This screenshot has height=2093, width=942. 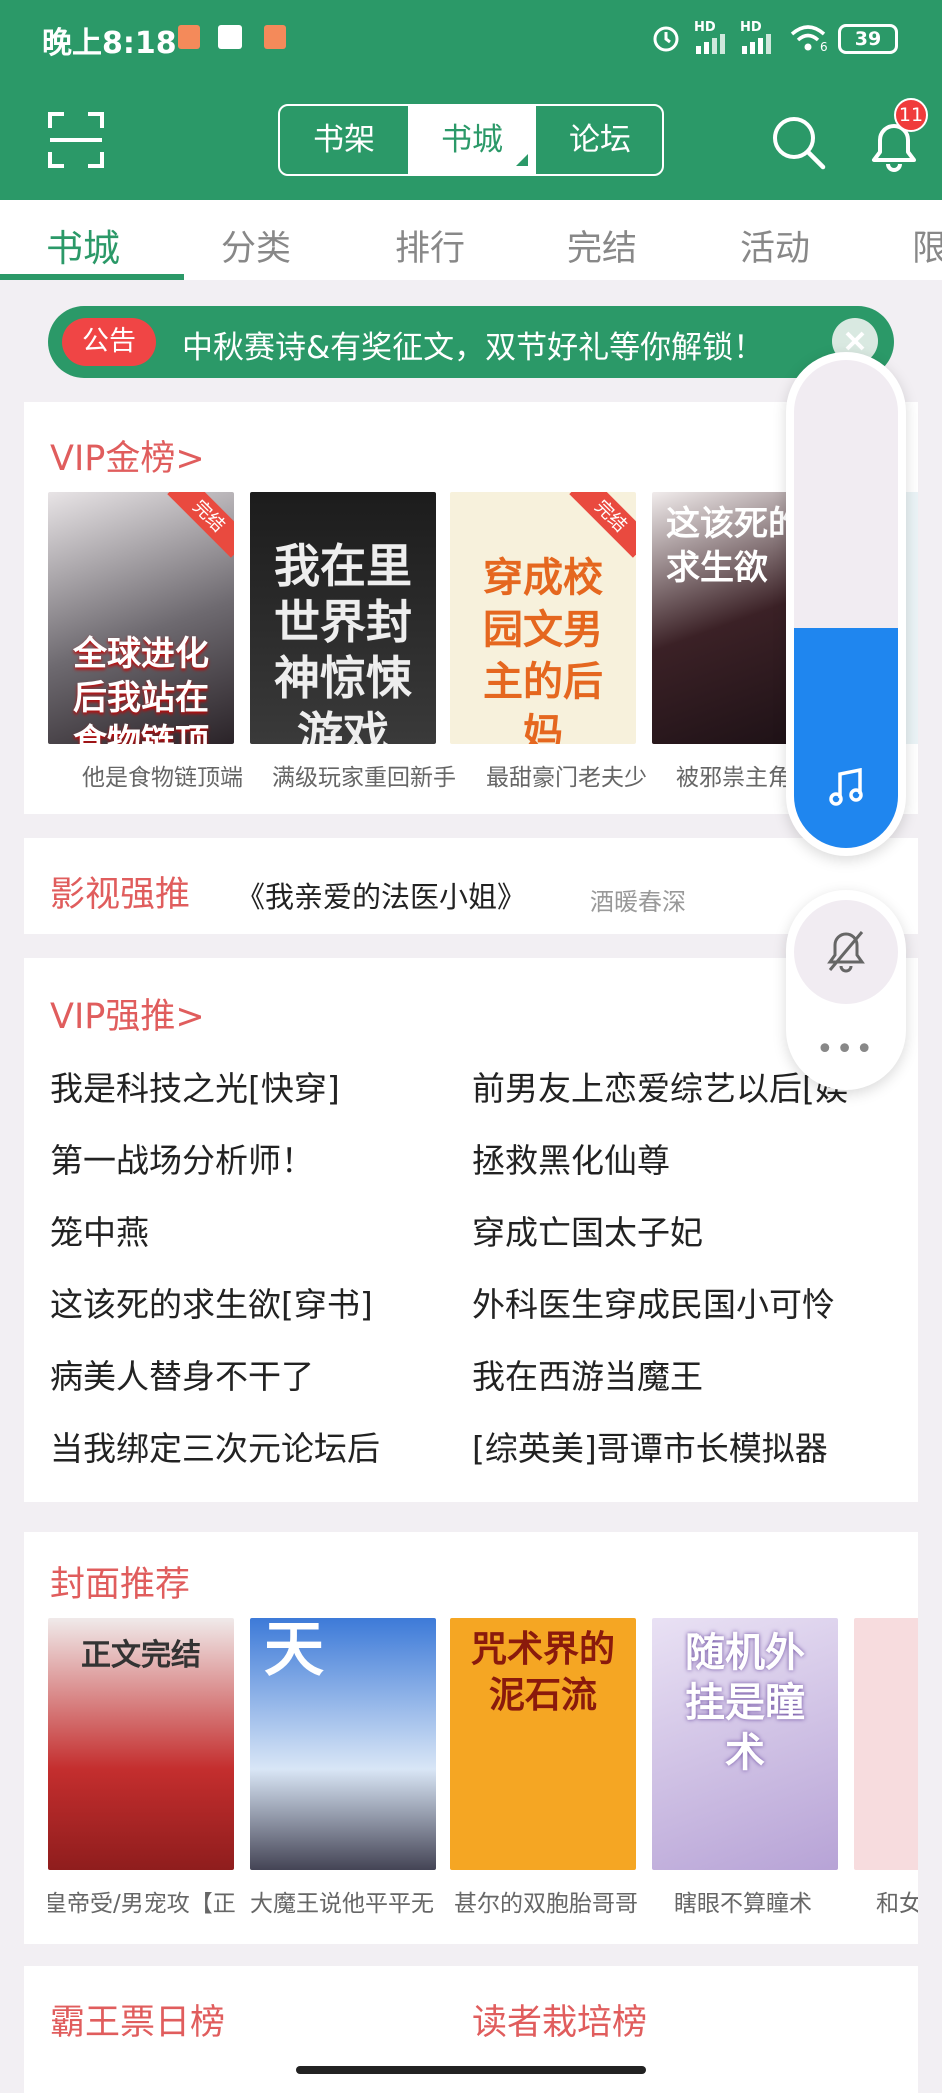 I want to click on section-switcher: 书架 书城 论坛, so click(x=471, y=140).